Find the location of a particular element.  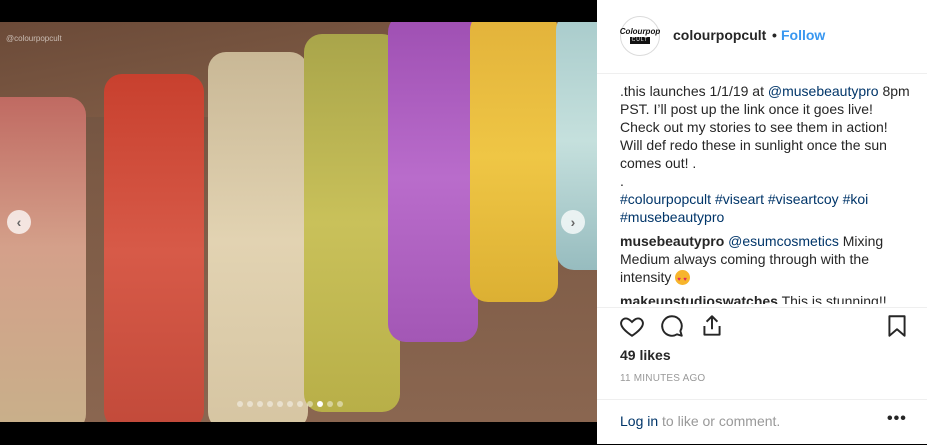

heart-eyes-emoji-icon is located at coordinates (683, 279).